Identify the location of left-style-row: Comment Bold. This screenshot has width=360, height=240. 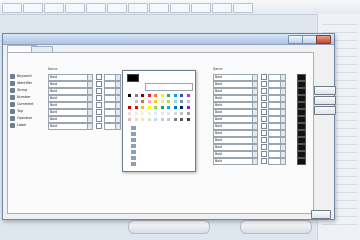
(73, 105).